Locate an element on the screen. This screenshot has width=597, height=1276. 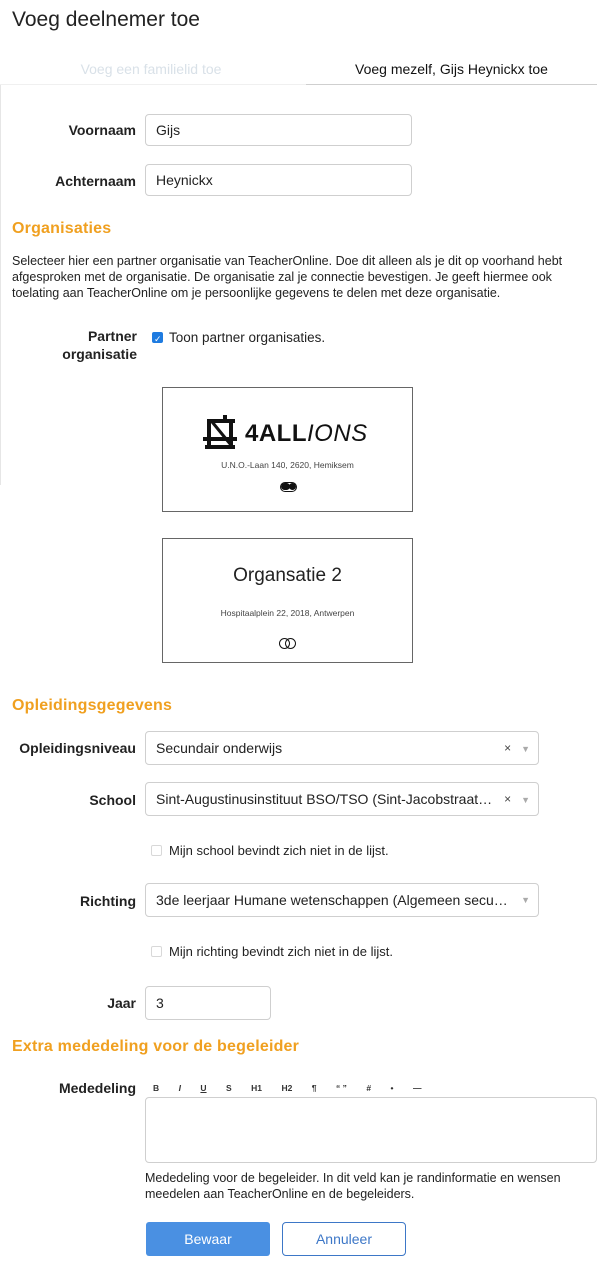
partner-label-line2: organisatie is located at coordinates (99, 354).